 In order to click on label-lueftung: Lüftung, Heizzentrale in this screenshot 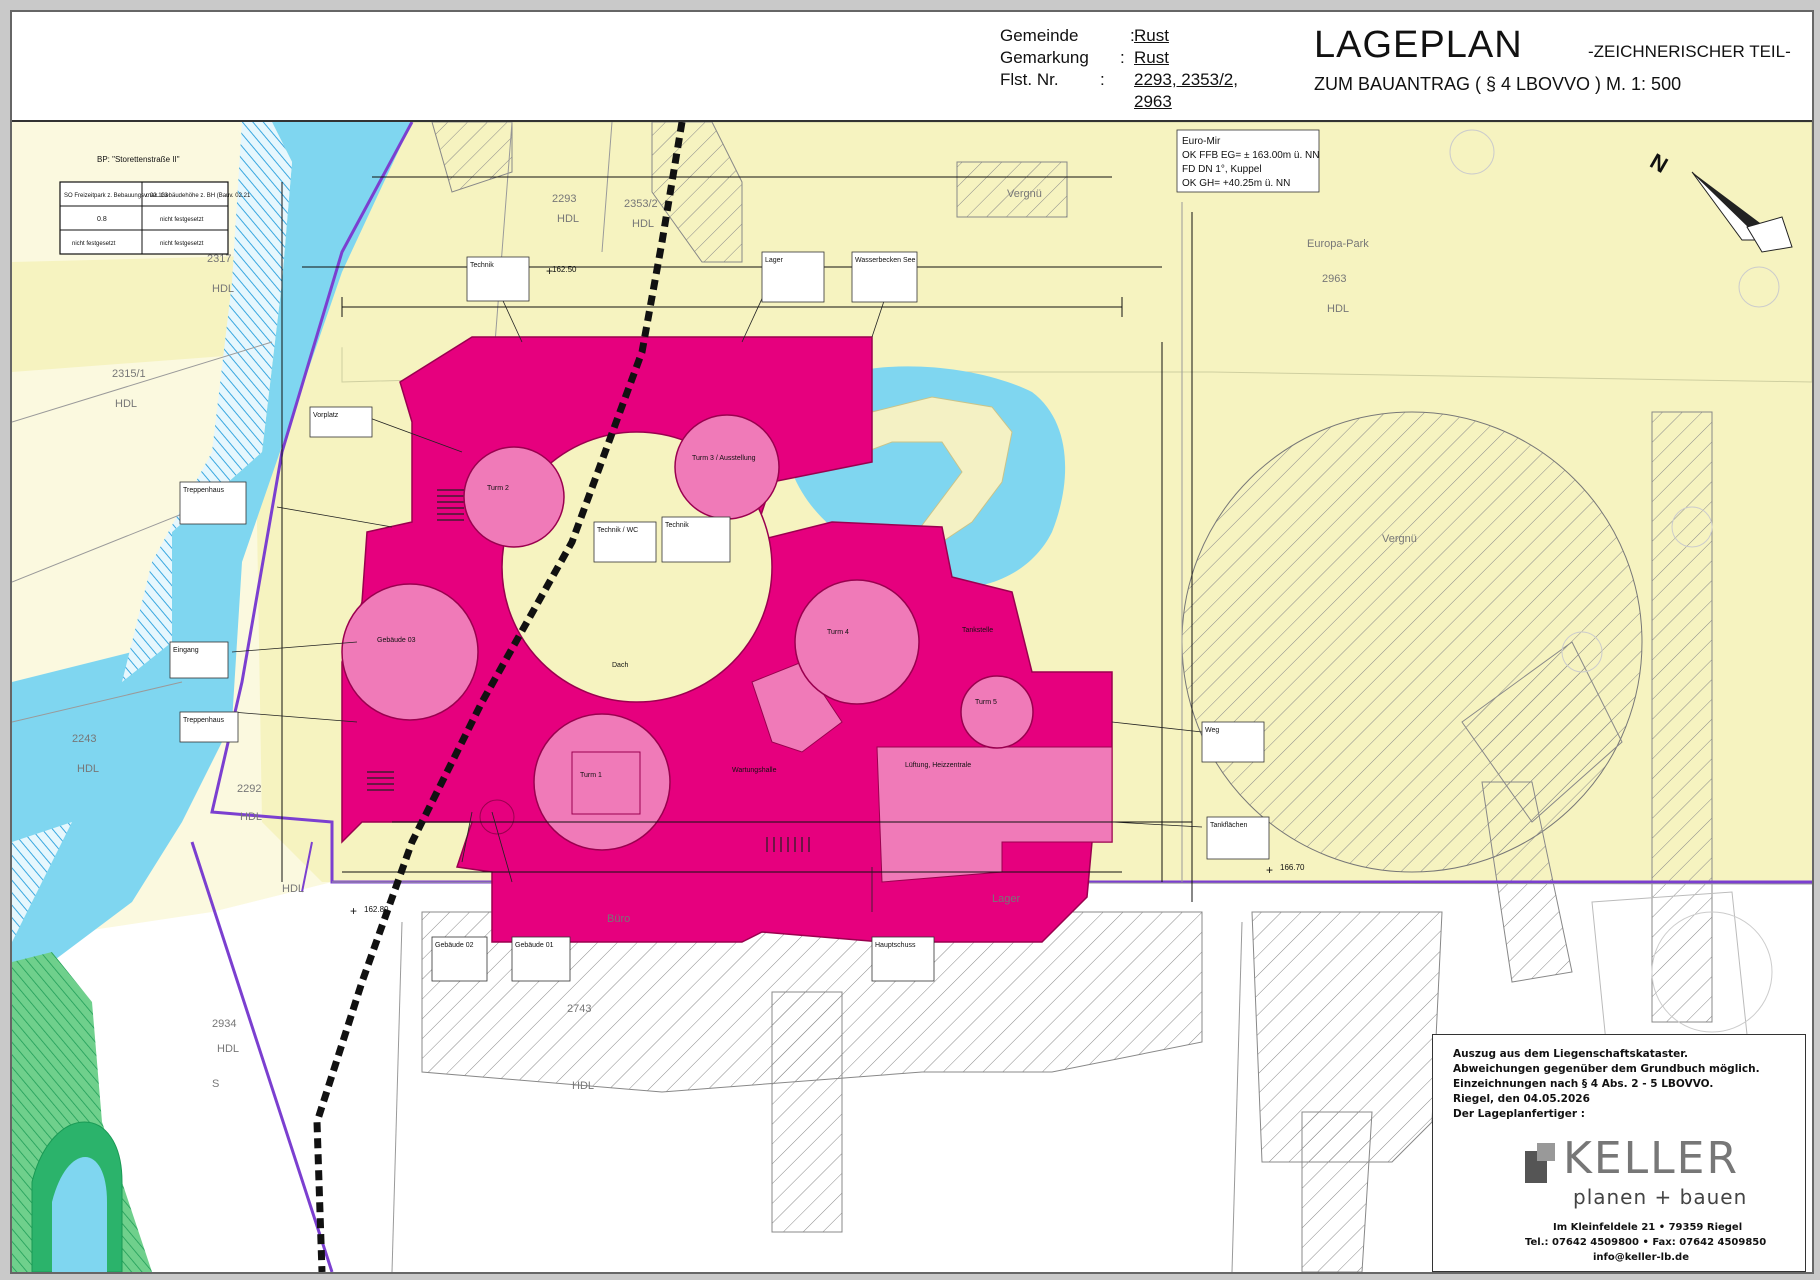, I will do `click(938, 765)`.